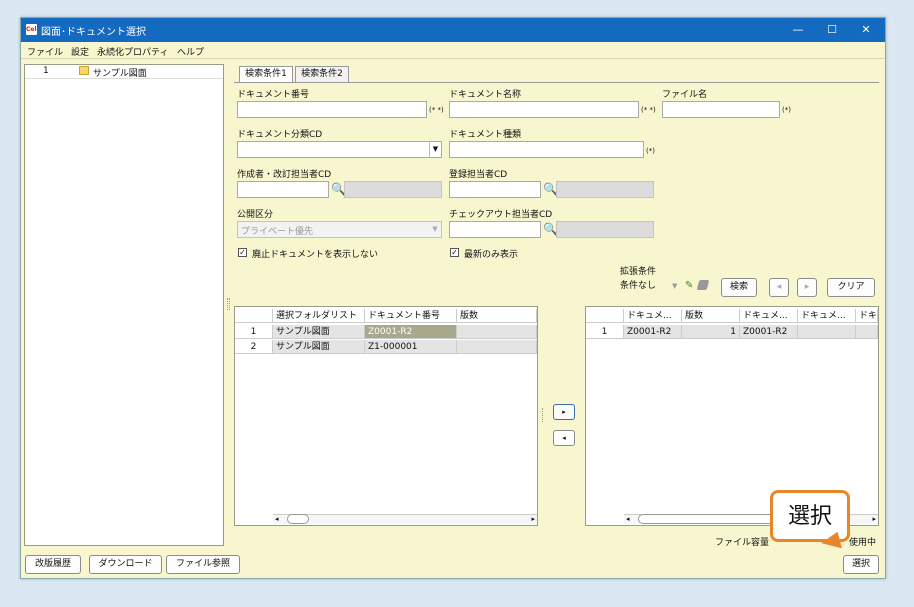  I want to click on doc-type-label: ドキュメント種類, so click(485, 135).